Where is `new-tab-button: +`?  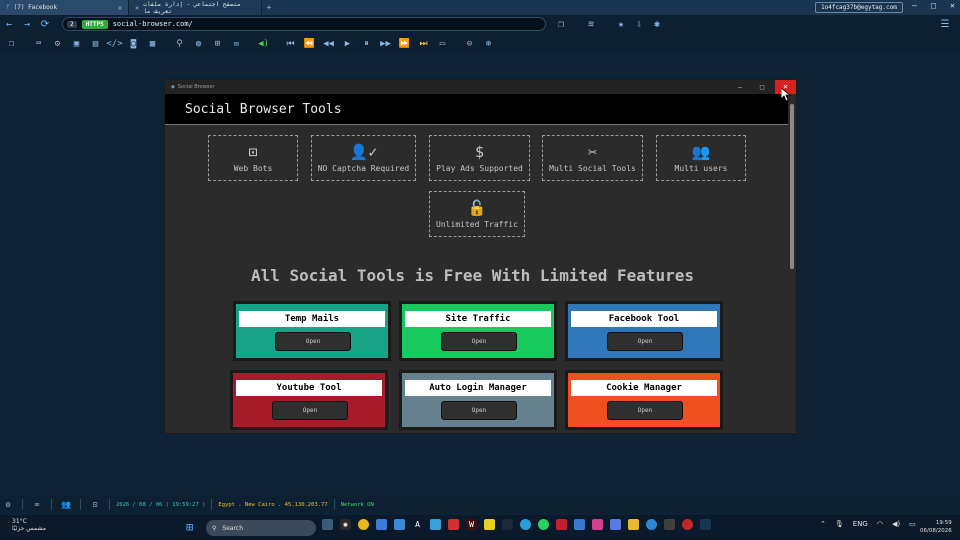 new-tab-button: + is located at coordinates (269, 7).